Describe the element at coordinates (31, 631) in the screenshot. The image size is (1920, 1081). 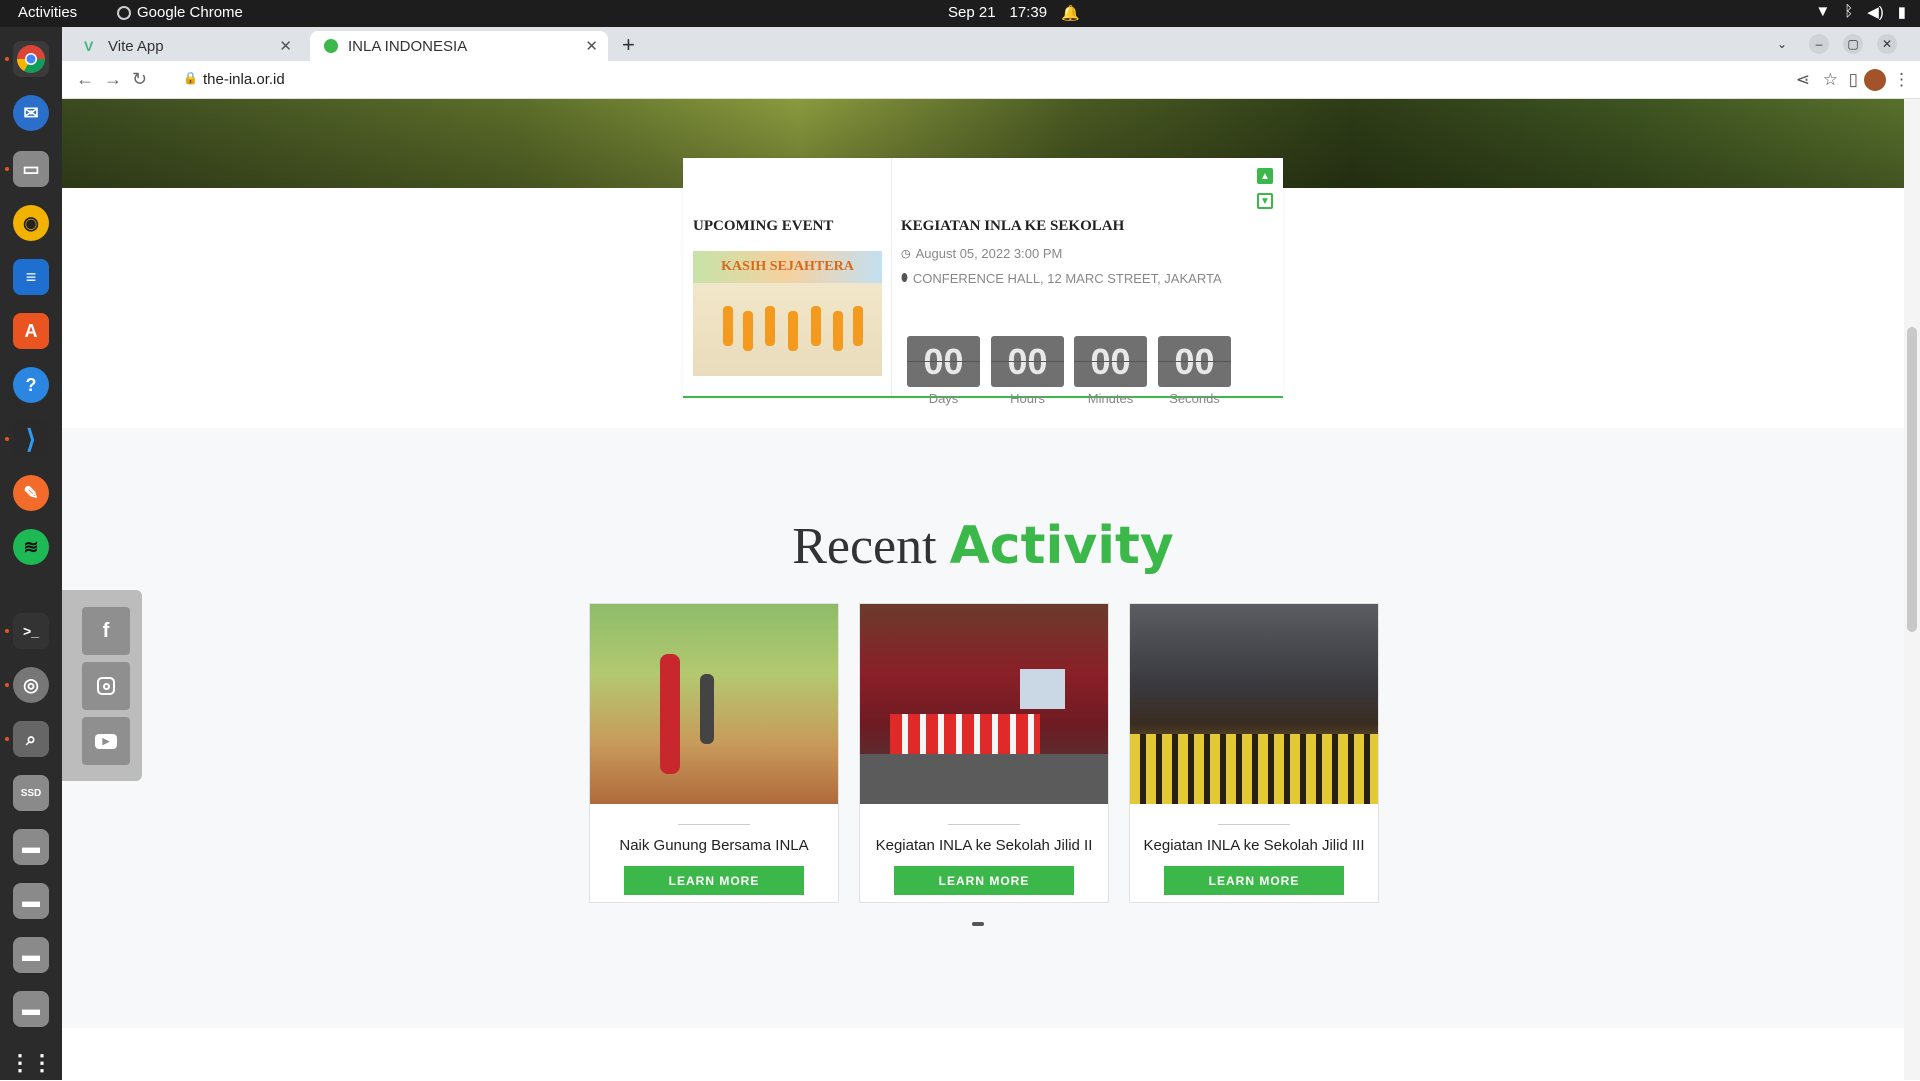
I see `terminal-icon: >_` at that location.